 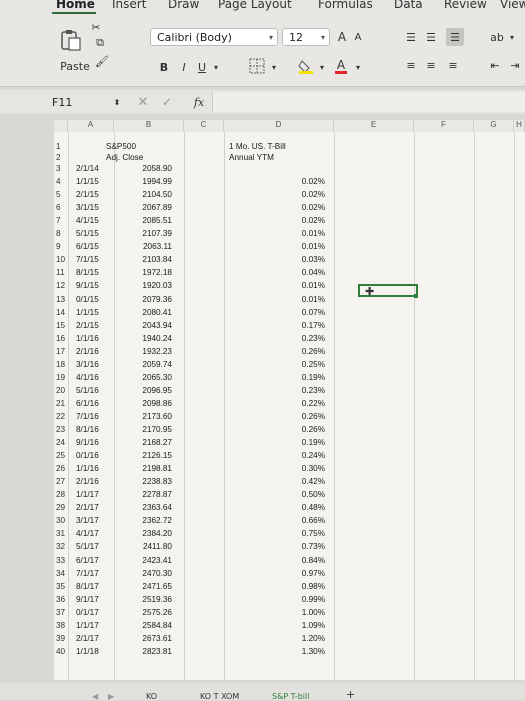 What do you see at coordinates (63, 259) in the screenshot?
I see `row-number: 10` at bounding box center [63, 259].